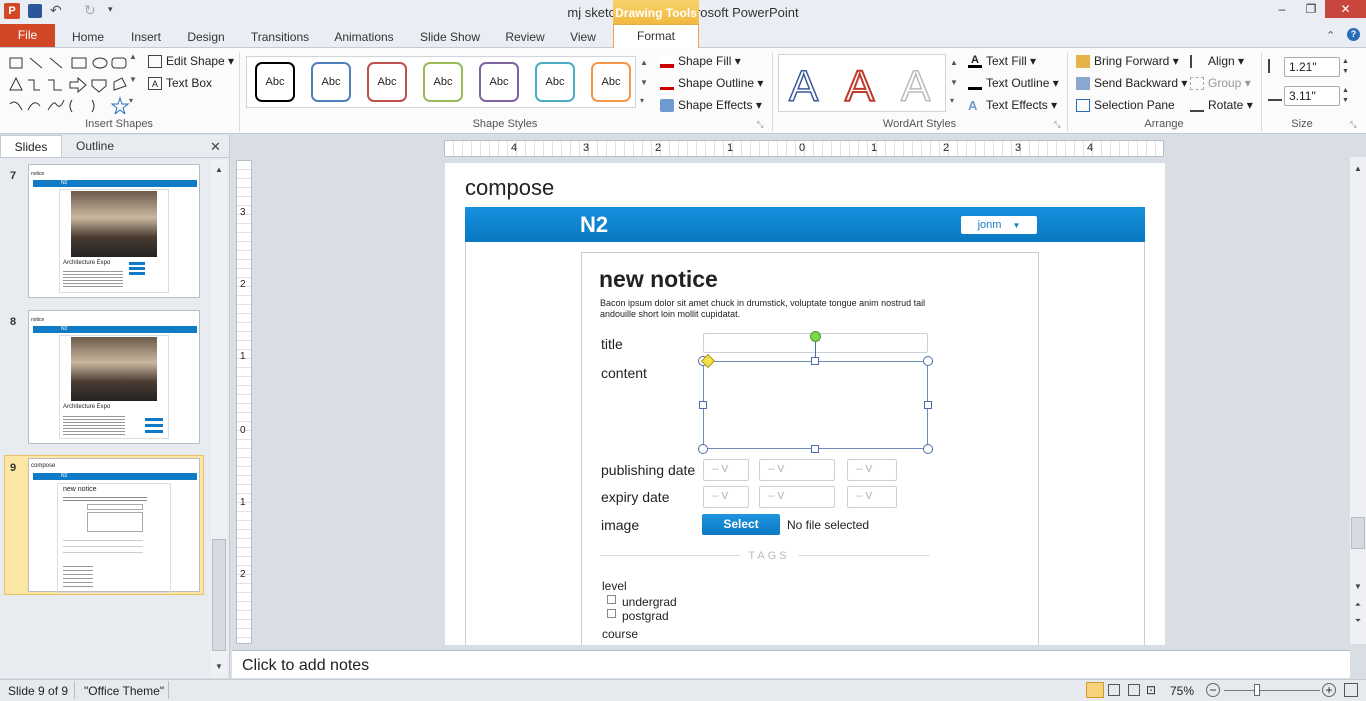 The width and height of the screenshot is (1366, 701). What do you see at coordinates (114, 377) in the screenshot?
I see `slide-thumbnail-8: notice N2 Architecture Expo` at bounding box center [114, 377].